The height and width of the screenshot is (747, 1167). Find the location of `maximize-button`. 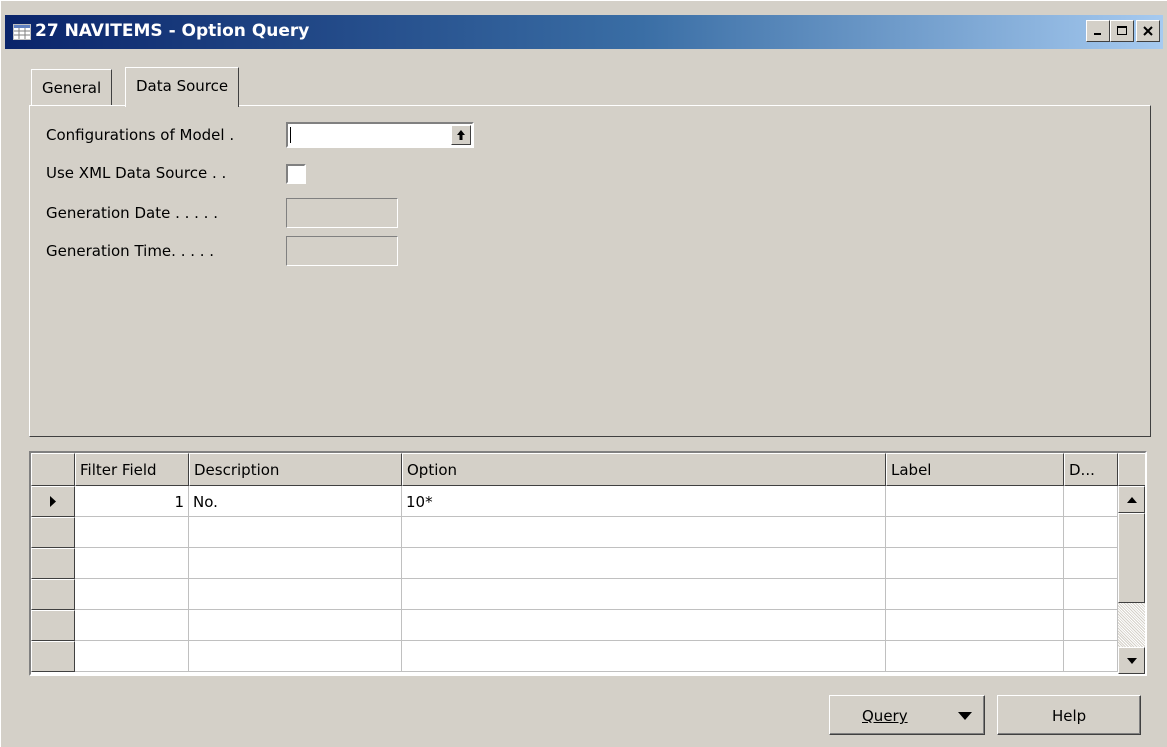

maximize-button is located at coordinates (1122, 31).